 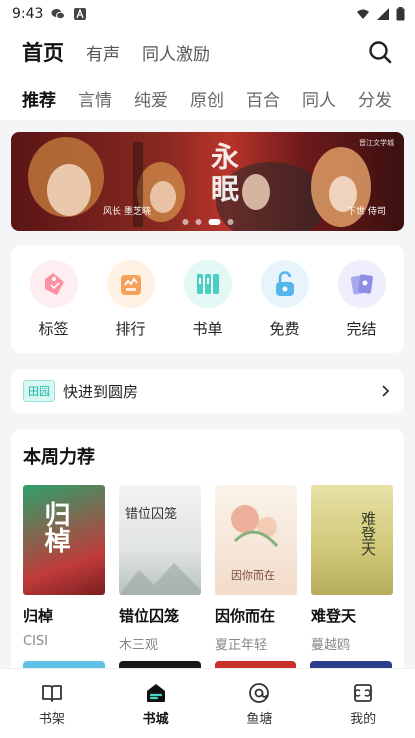 What do you see at coordinates (259, 692) in the screenshot?
I see `at-sign-icon` at bounding box center [259, 692].